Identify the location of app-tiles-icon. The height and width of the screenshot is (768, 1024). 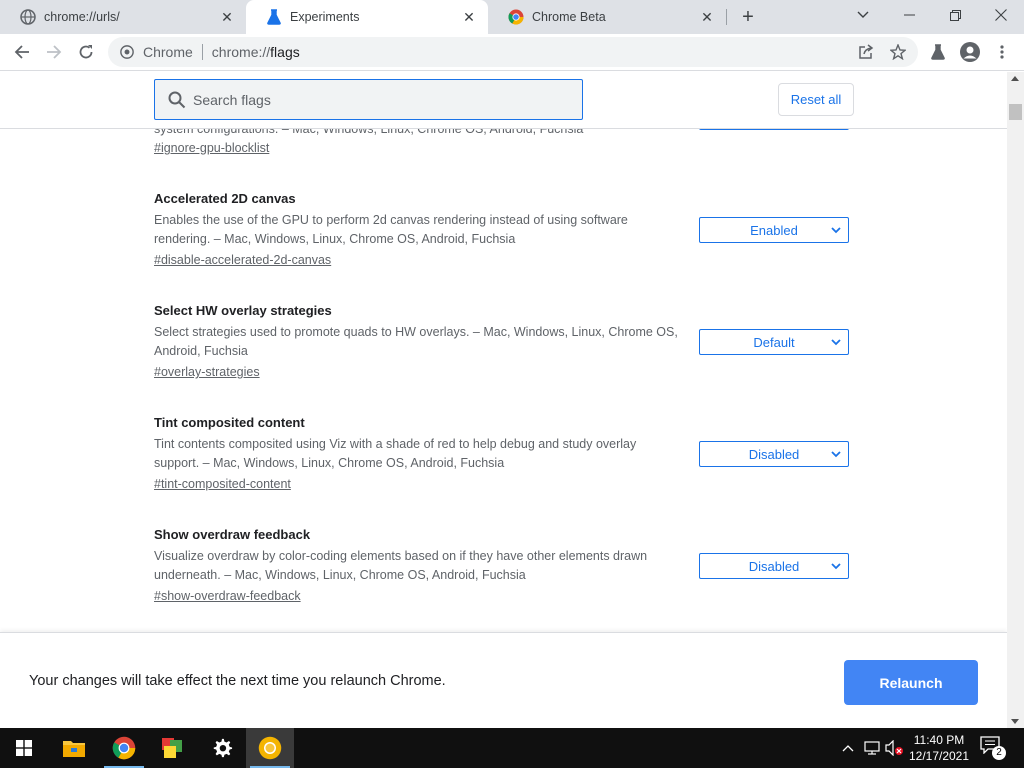
(172, 748).